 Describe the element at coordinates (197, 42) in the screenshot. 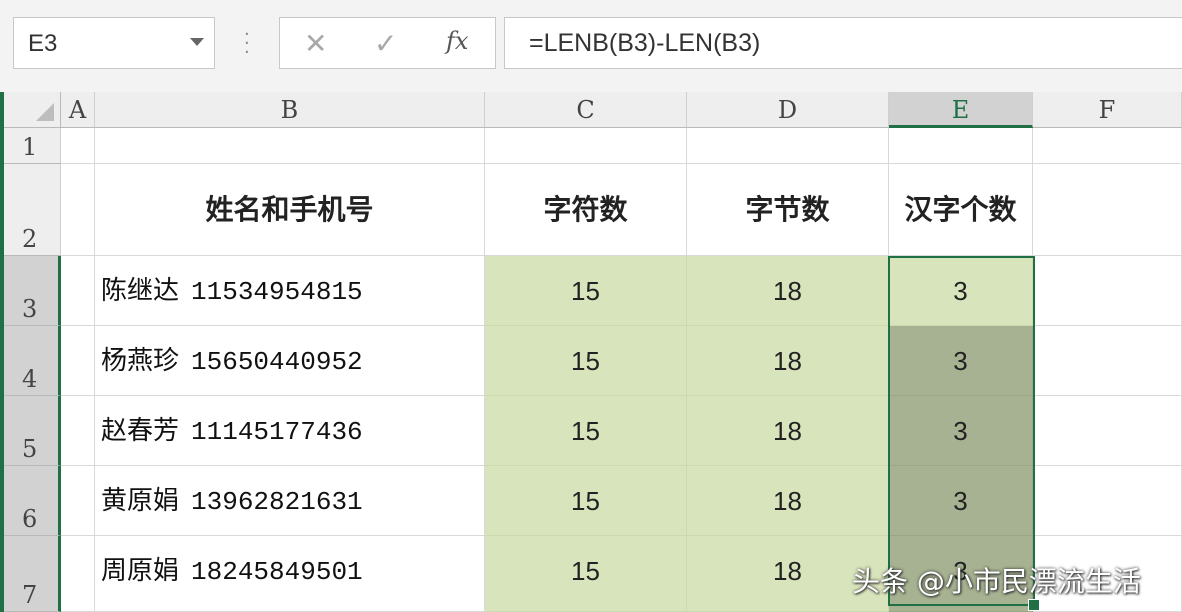

I see `chevron-down-icon` at that location.